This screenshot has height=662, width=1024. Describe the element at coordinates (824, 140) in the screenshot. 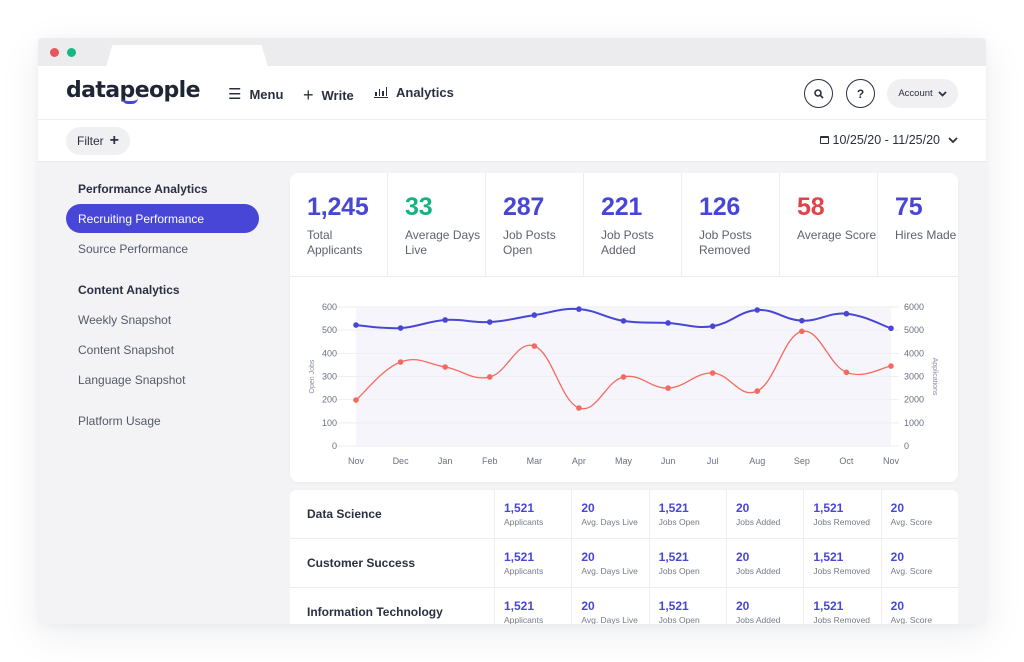

I see `calendar-icon` at that location.